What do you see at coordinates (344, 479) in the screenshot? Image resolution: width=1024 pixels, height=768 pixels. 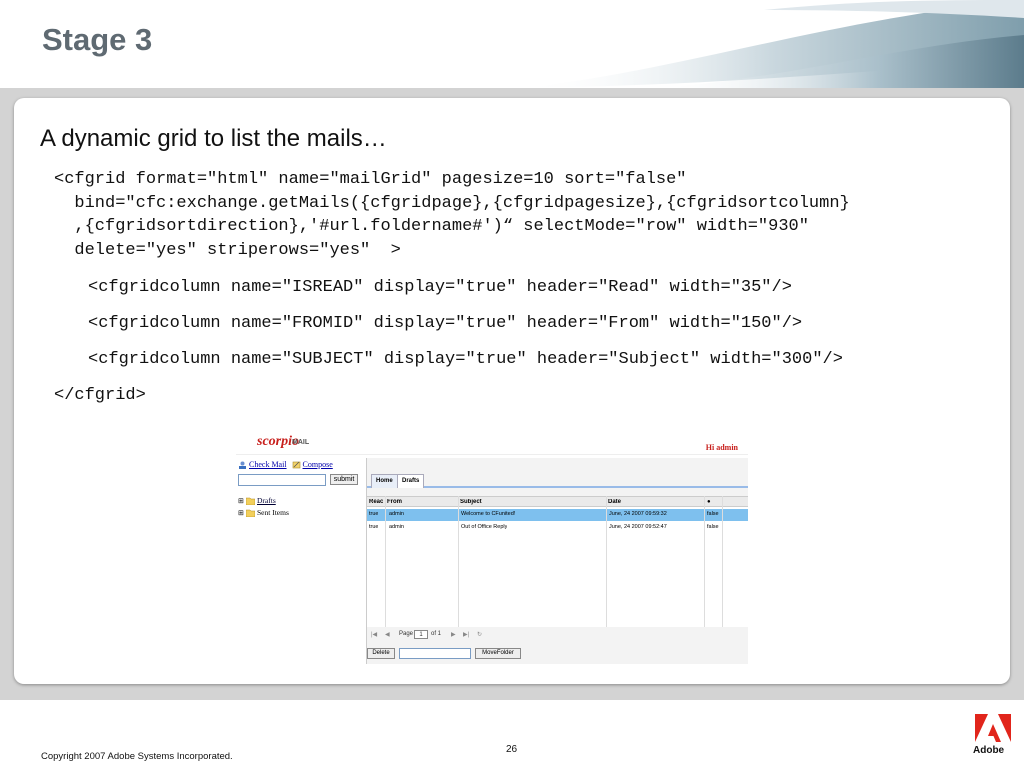 I see `submit-button: submit` at bounding box center [344, 479].